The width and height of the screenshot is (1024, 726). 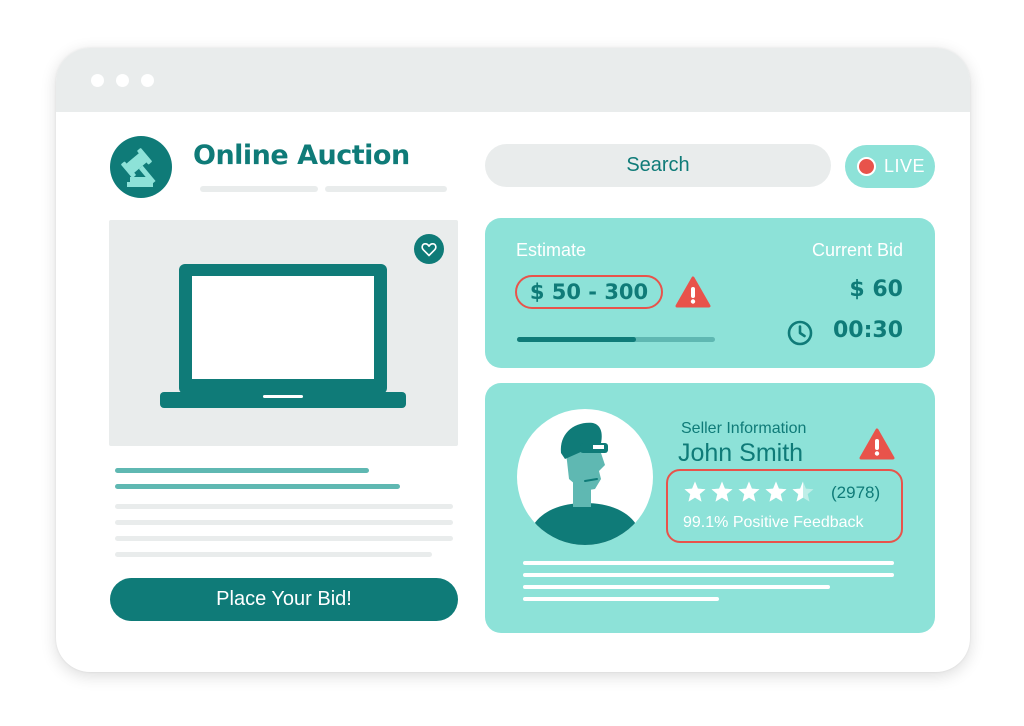 I want to click on seller-name: John Smith, so click(x=740, y=453).